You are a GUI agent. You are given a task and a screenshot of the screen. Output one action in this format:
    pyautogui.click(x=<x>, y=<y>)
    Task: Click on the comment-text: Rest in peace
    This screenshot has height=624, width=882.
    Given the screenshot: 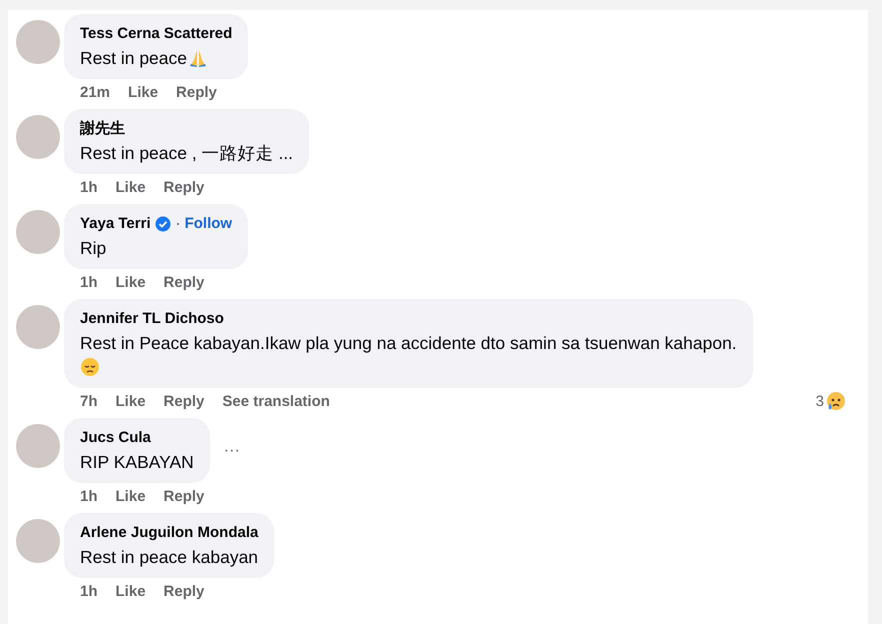 What is the action you would take?
    pyautogui.click(x=134, y=58)
    